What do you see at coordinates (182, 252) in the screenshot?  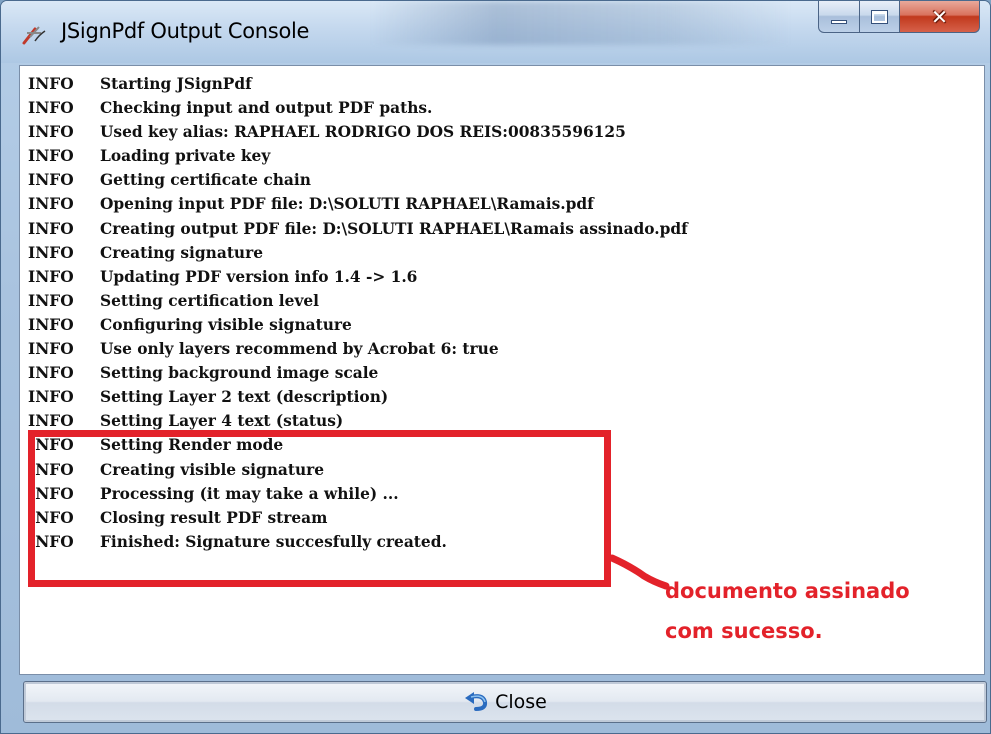 I see `log-message: Creating signature` at bounding box center [182, 252].